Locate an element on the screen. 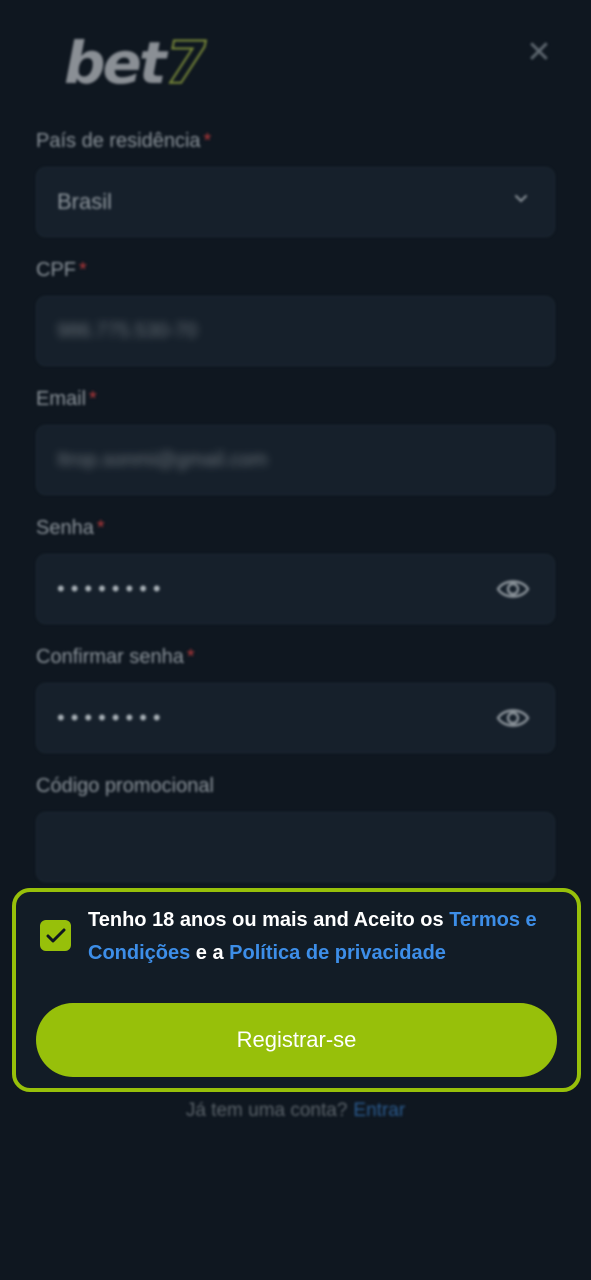  login-prompt: Já tem uma conta? Entrar is located at coordinates (295, 1111).